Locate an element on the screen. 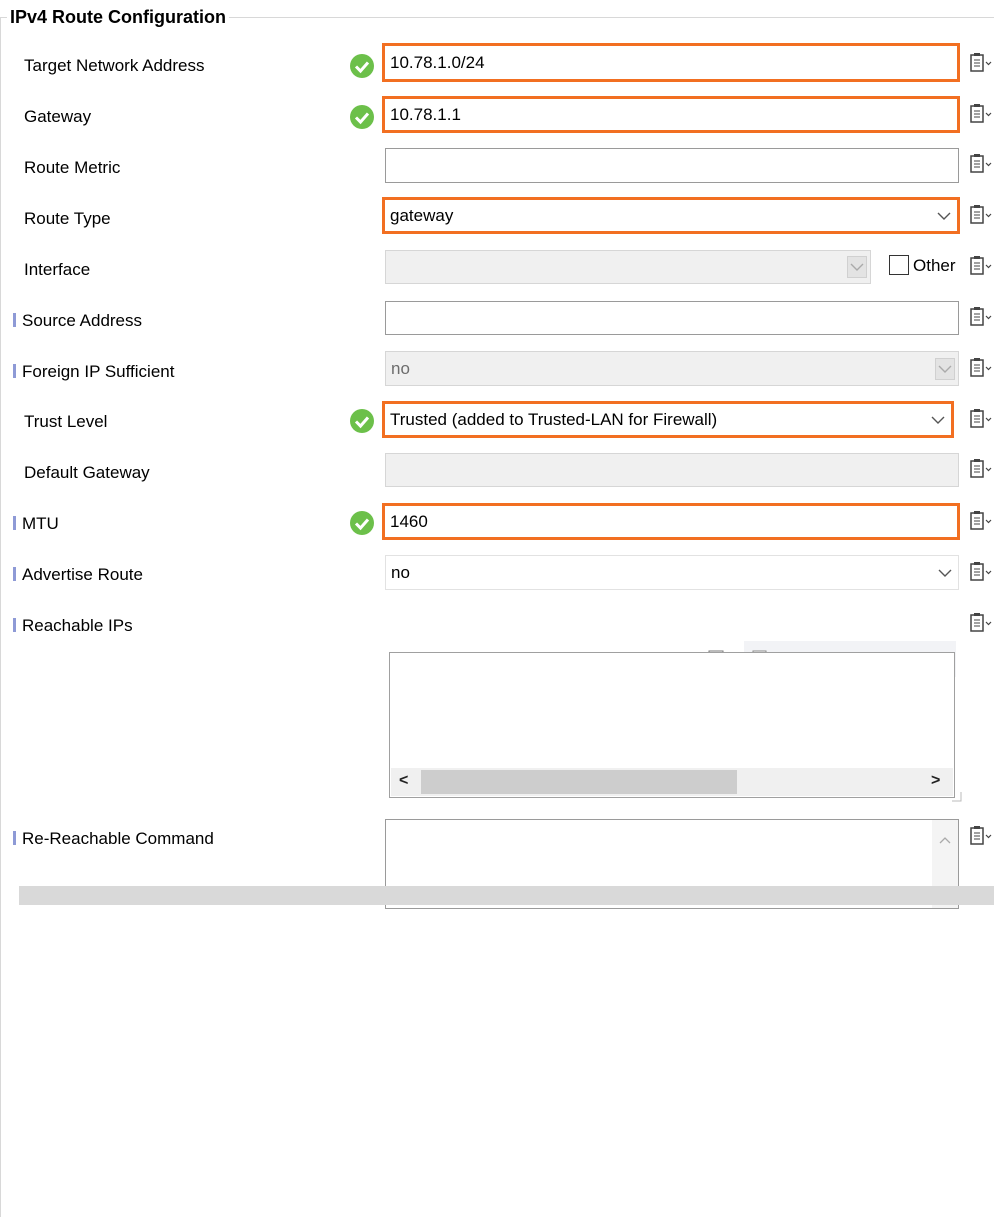 This screenshot has width=994, height=1217. reachable-label: Reachable IPs is located at coordinates (73, 626).